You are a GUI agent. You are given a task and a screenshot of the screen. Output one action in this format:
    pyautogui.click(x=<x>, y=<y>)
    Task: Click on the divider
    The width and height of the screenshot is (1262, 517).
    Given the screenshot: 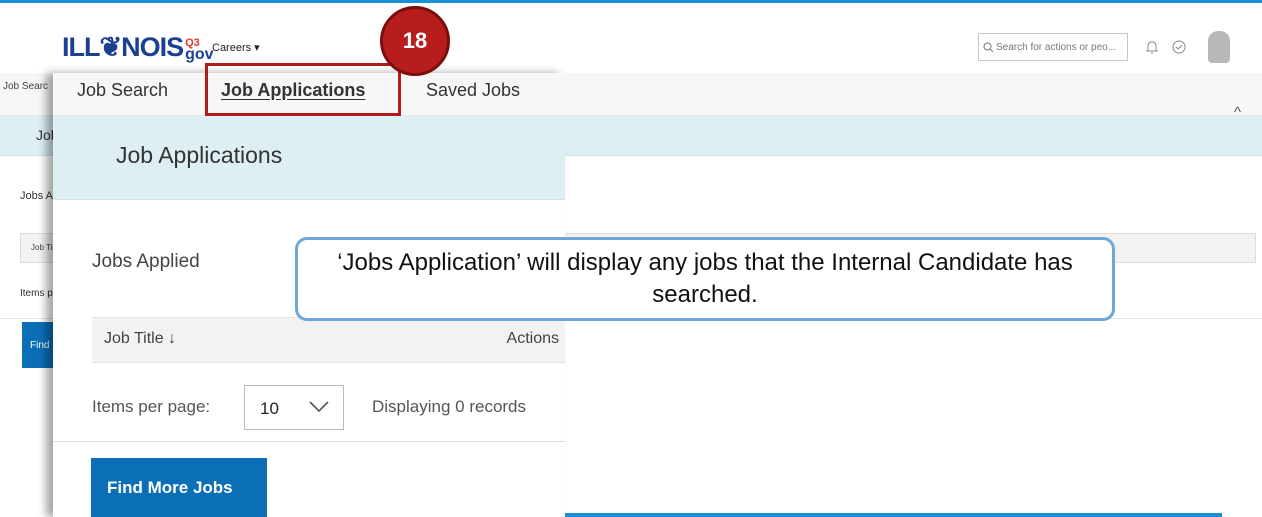 What is the action you would take?
    pyautogui.click(x=309, y=441)
    